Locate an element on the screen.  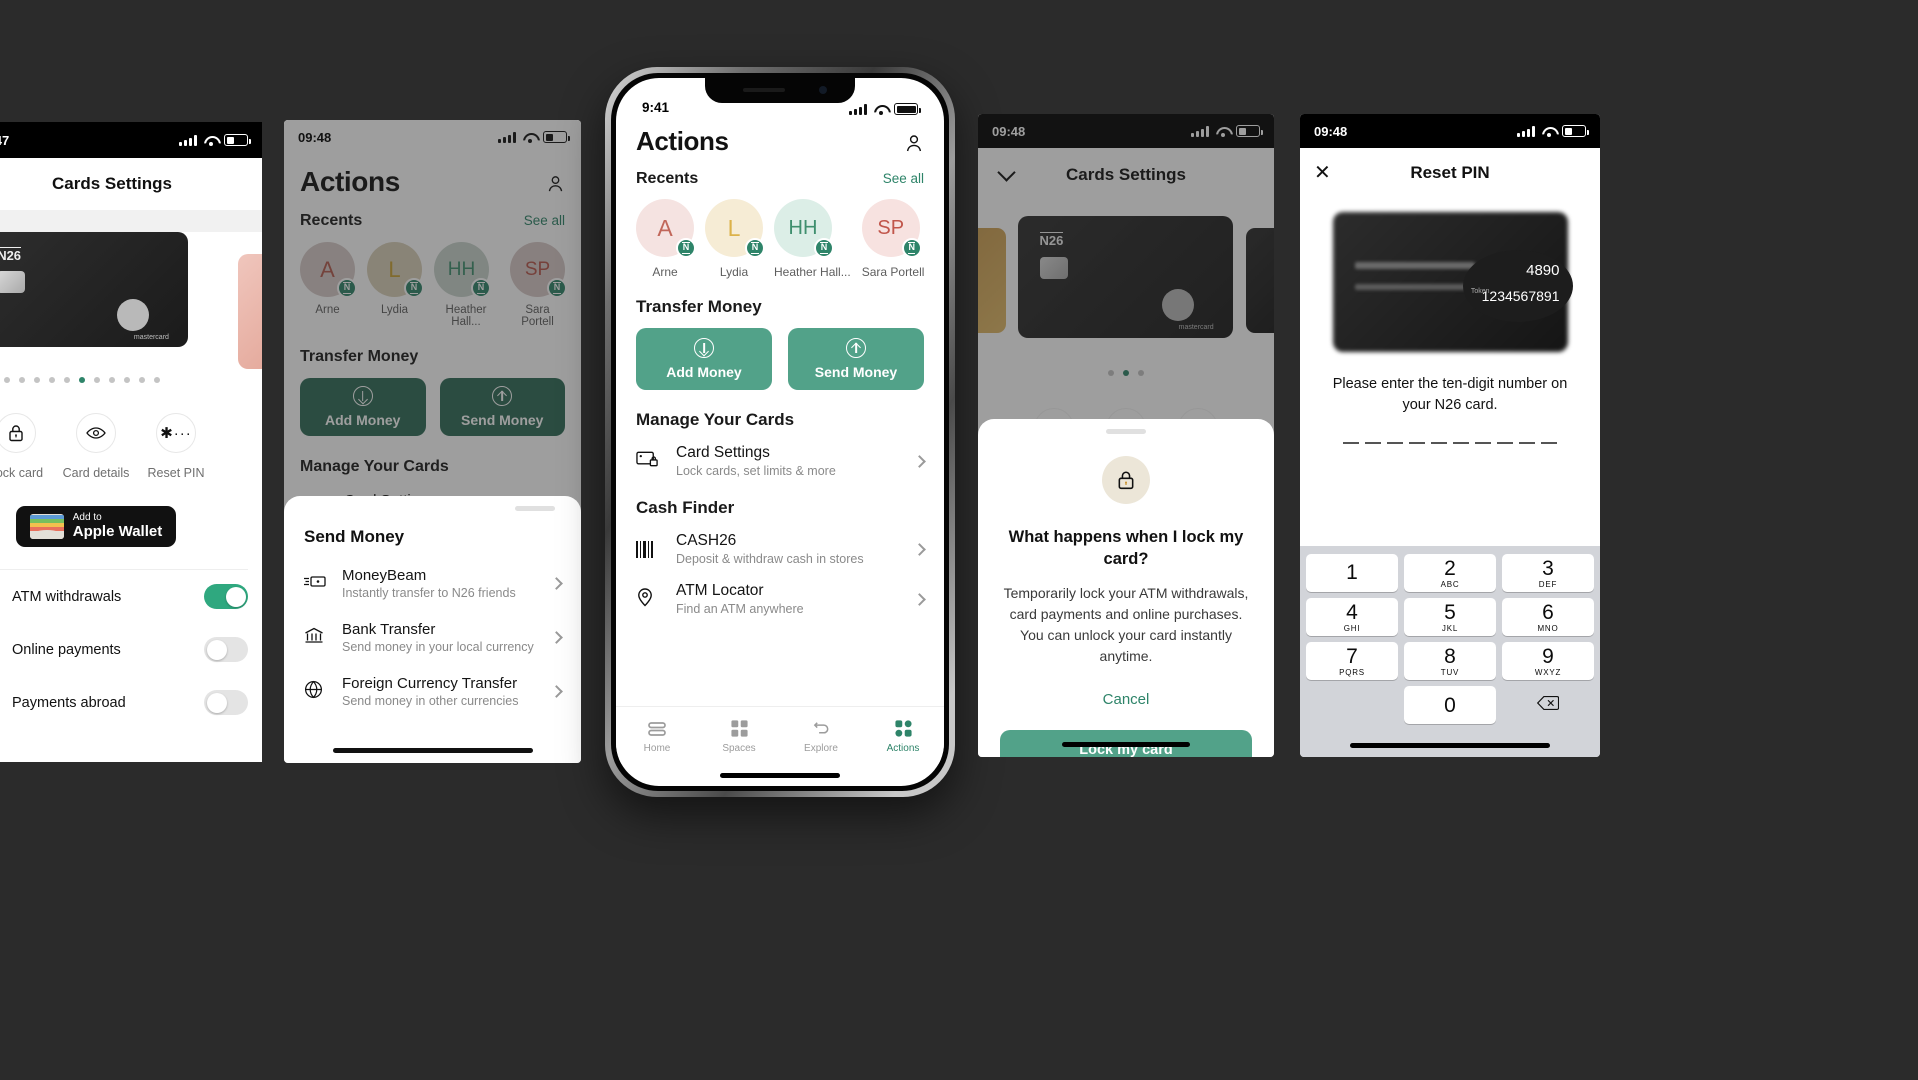
send-money-button: Send Money is located at coordinates (856, 359).